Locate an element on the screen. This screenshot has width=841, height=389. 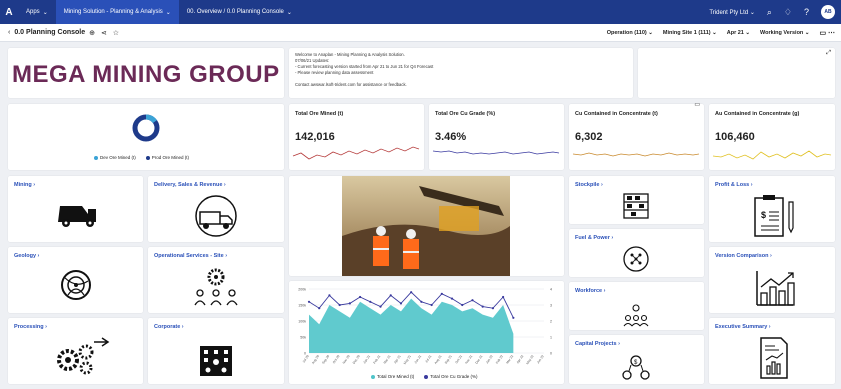
x-tick: Sep 21 is located at coordinates (448, 359).